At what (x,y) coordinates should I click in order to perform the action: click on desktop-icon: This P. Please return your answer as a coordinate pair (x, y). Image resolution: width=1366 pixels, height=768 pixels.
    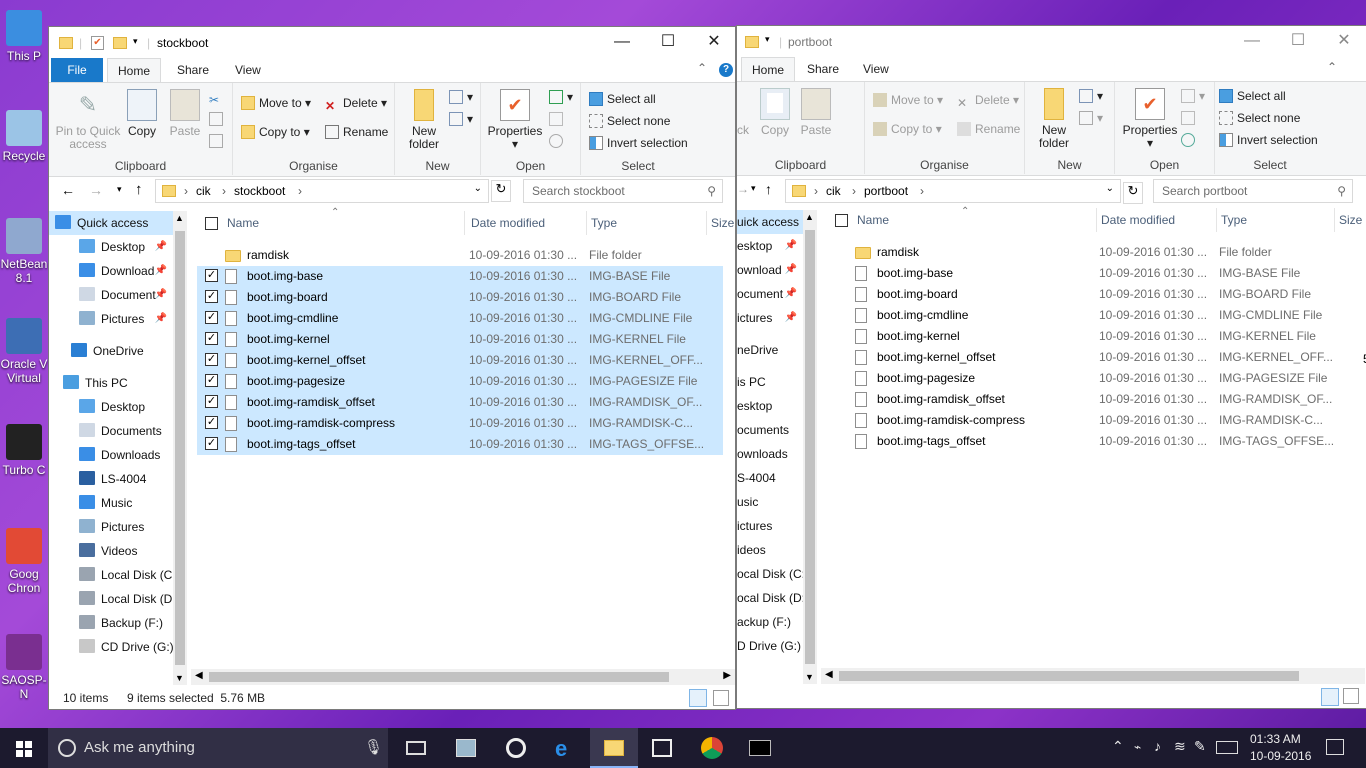
    Looking at the image, I should click on (24, 36).